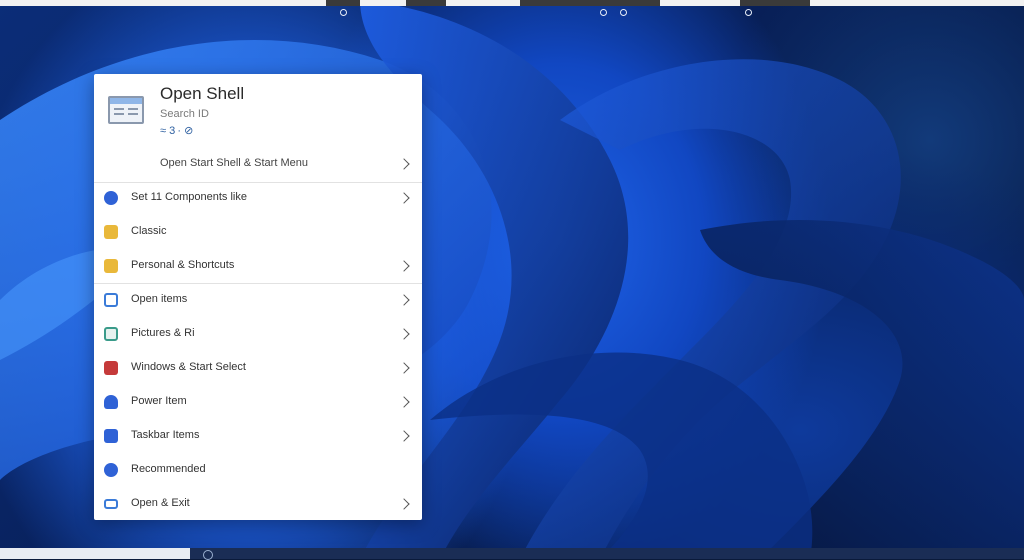 The height and width of the screenshot is (560, 1024). Describe the element at coordinates (202, 93) in the screenshot. I see `app-title: Open Shell` at that location.